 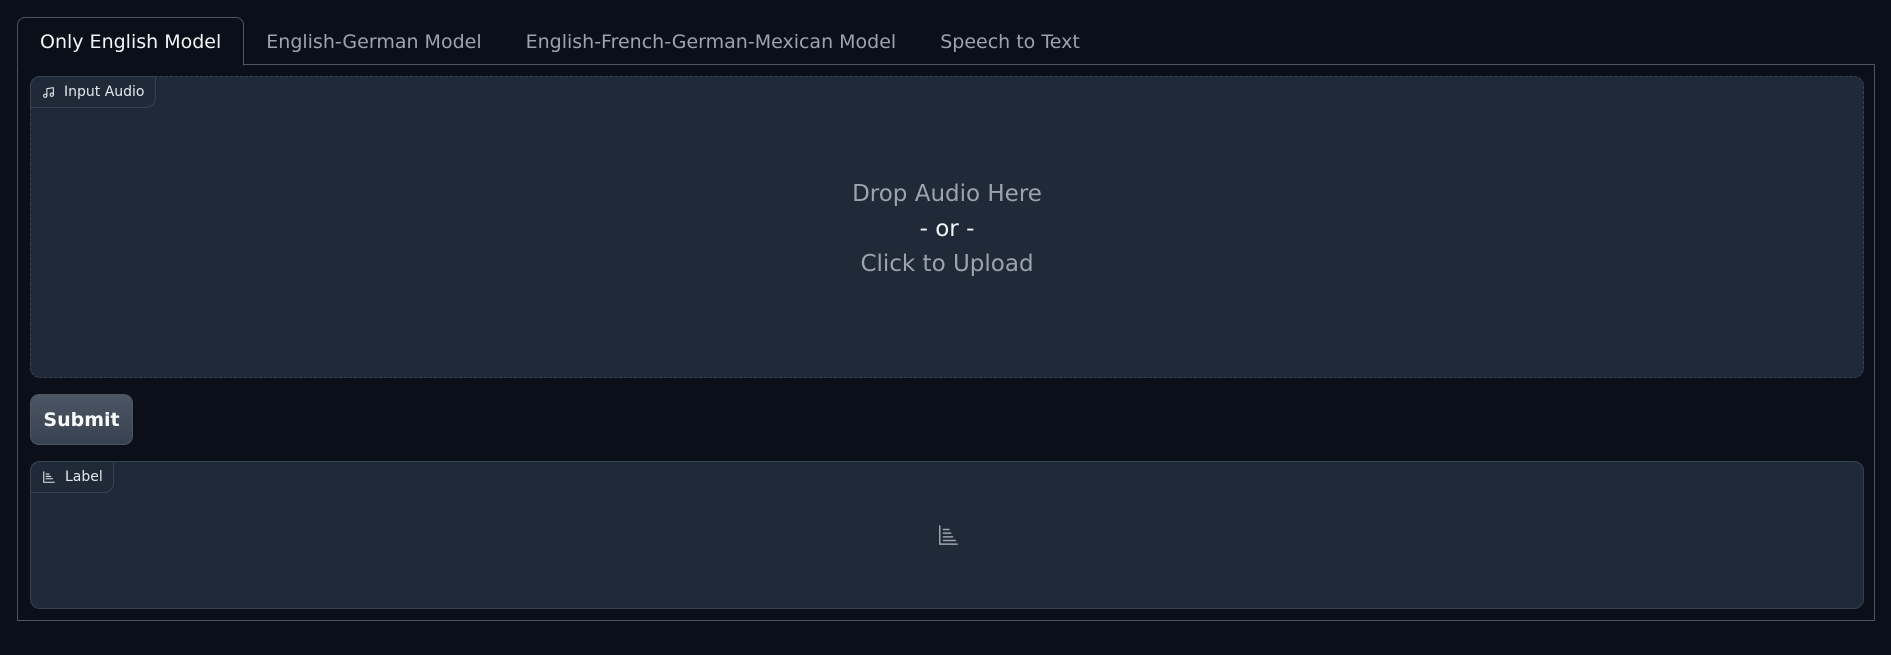 I want to click on input-audio-label: Input Audio, so click(x=93, y=92).